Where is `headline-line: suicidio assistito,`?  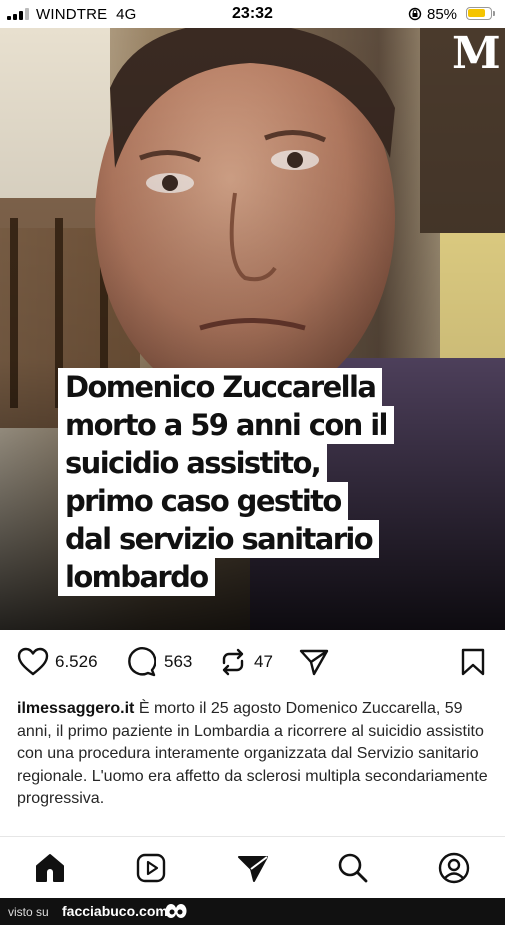
headline-line: suicidio assistito, is located at coordinates (193, 463).